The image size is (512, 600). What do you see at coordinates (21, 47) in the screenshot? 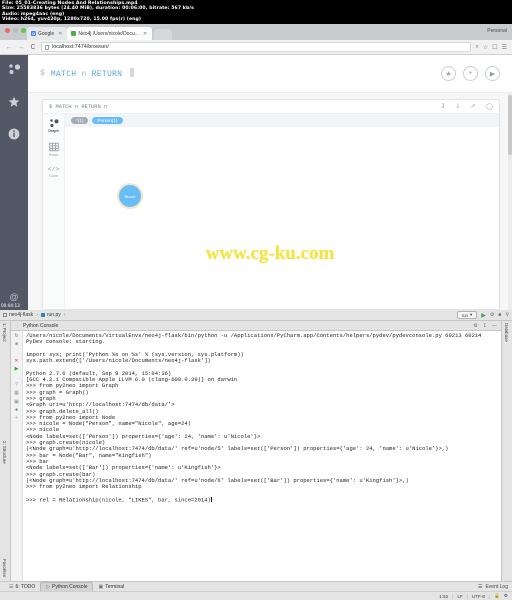
I see `forward-icon: →` at bounding box center [21, 47].